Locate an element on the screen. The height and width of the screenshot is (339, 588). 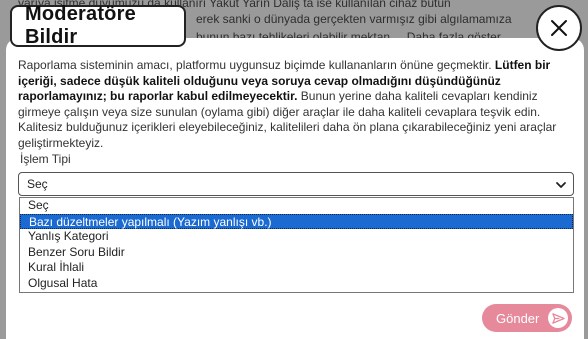
dropdown-option: Seç is located at coordinates (296, 206).